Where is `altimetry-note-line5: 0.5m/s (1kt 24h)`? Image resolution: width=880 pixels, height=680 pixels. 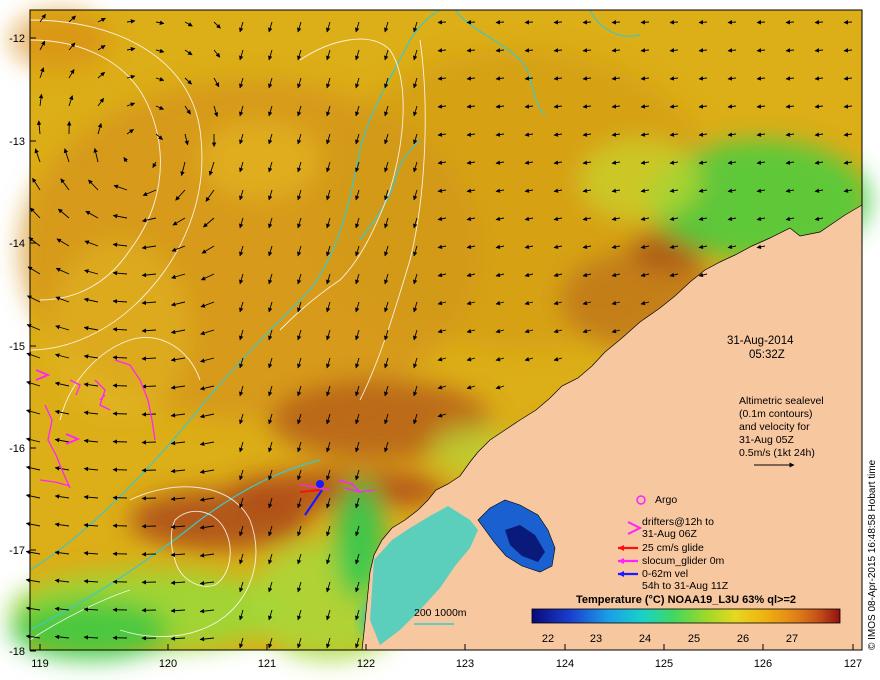
altimetry-note-line5: 0.5m/s (1kt 24h) is located at coordinates (777, 453).